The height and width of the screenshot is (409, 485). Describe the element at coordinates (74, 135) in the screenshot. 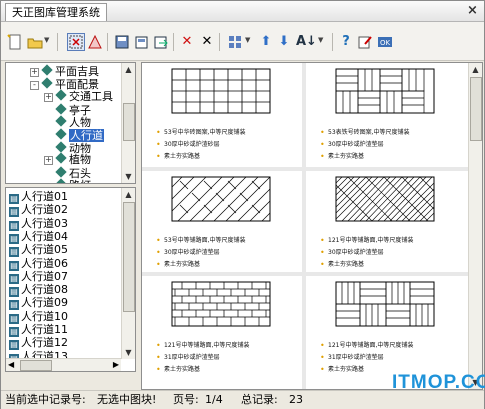

I see `tree-node: 人行道` at that location.